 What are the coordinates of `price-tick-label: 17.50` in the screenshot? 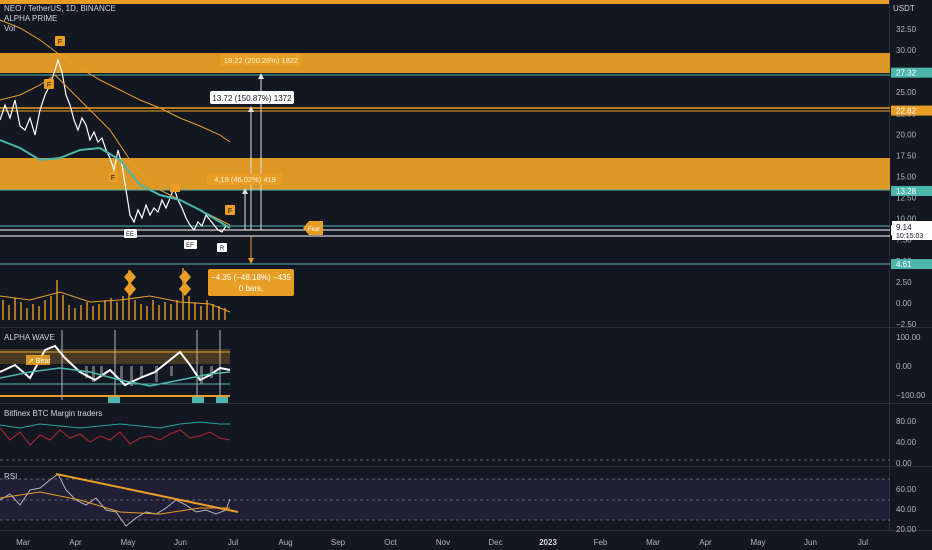 It's located at (906, 155).